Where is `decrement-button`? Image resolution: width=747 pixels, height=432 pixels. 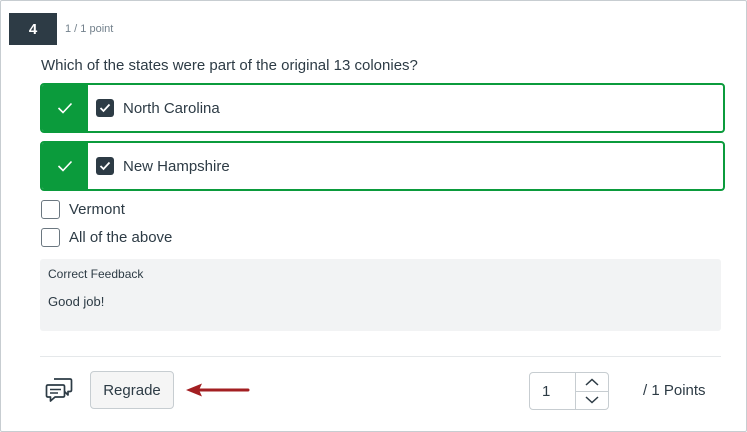
decrement-button is located at coordinates (592, 401).